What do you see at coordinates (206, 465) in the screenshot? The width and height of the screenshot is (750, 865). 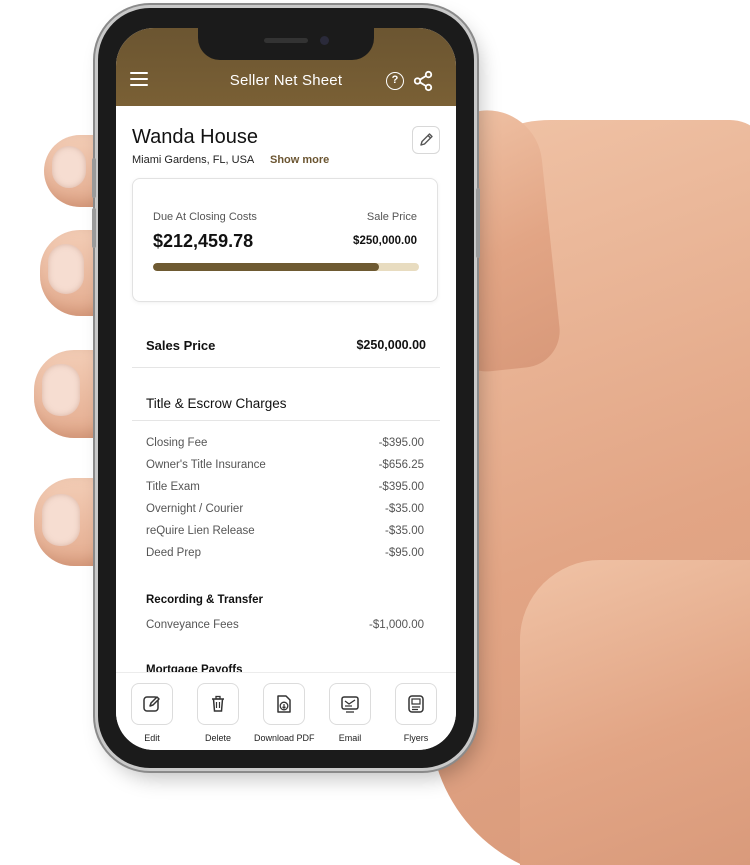 I see `item-label: Owner's Title Insurance` at bounding box center [206, 465].